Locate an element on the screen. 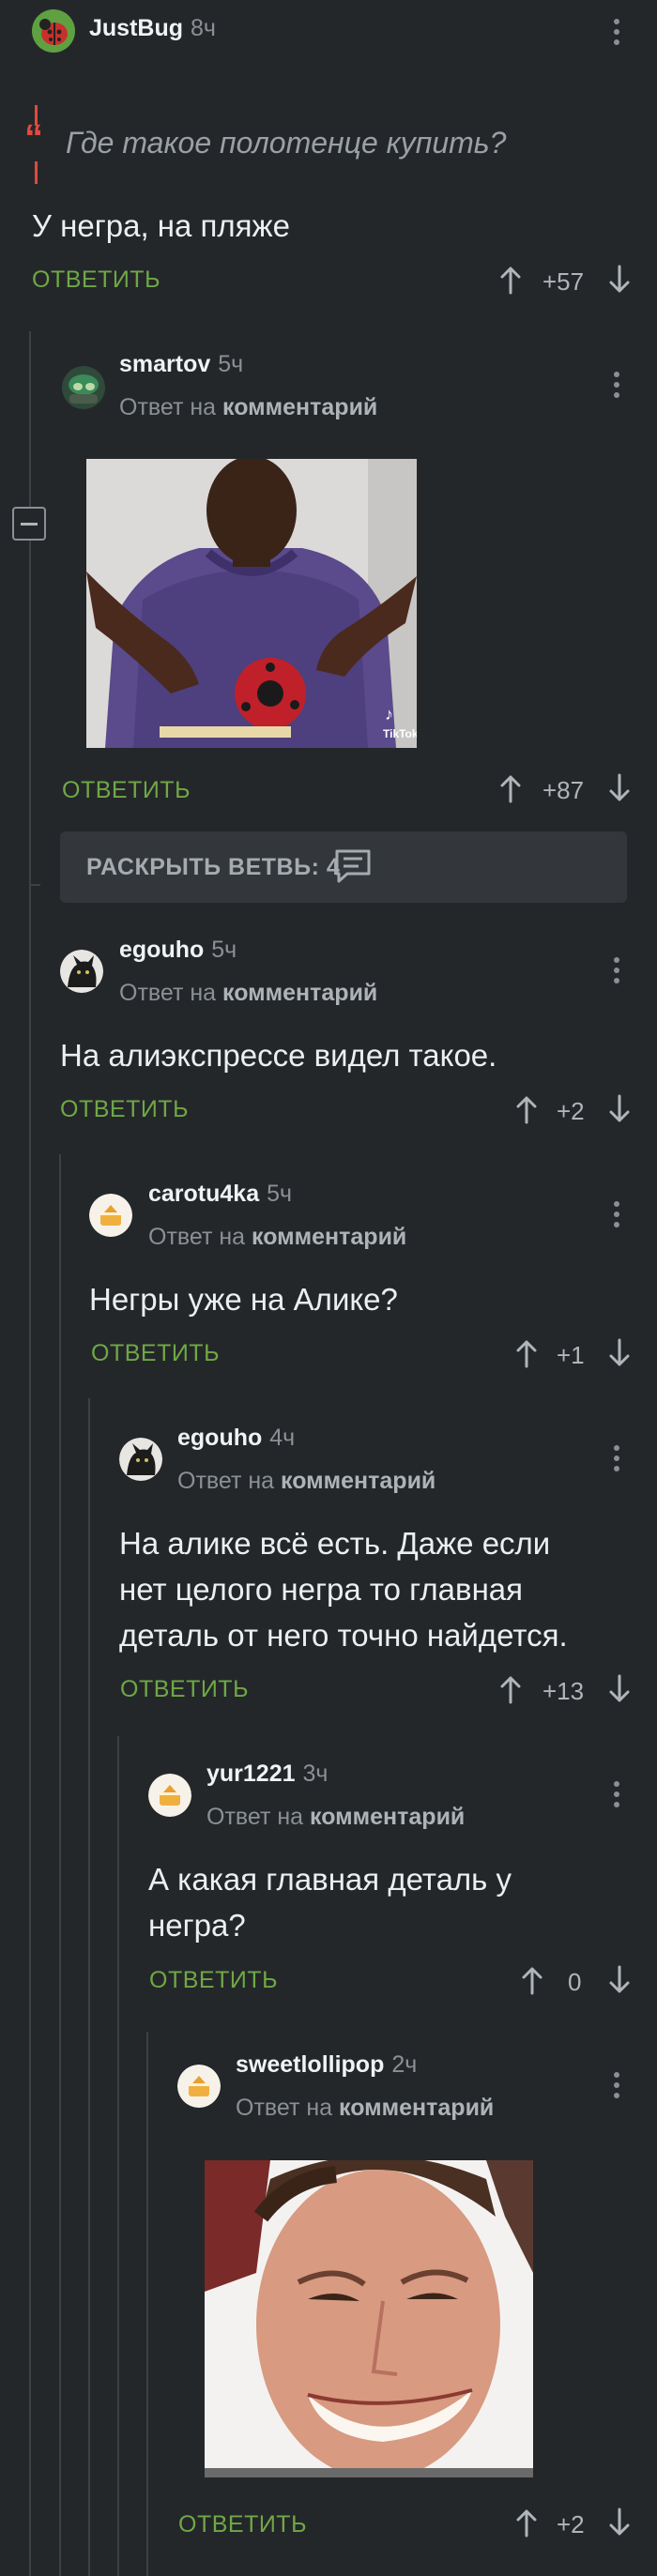  comment-text-line: А какая главная деталь у is located at coordinates (330, 1879).